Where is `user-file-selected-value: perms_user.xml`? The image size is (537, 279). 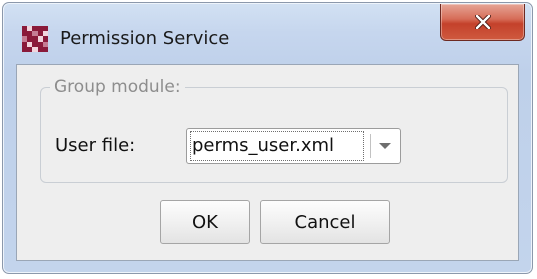
user-file-selected-value: perms_user.xml is located at coordinates (277, 146).